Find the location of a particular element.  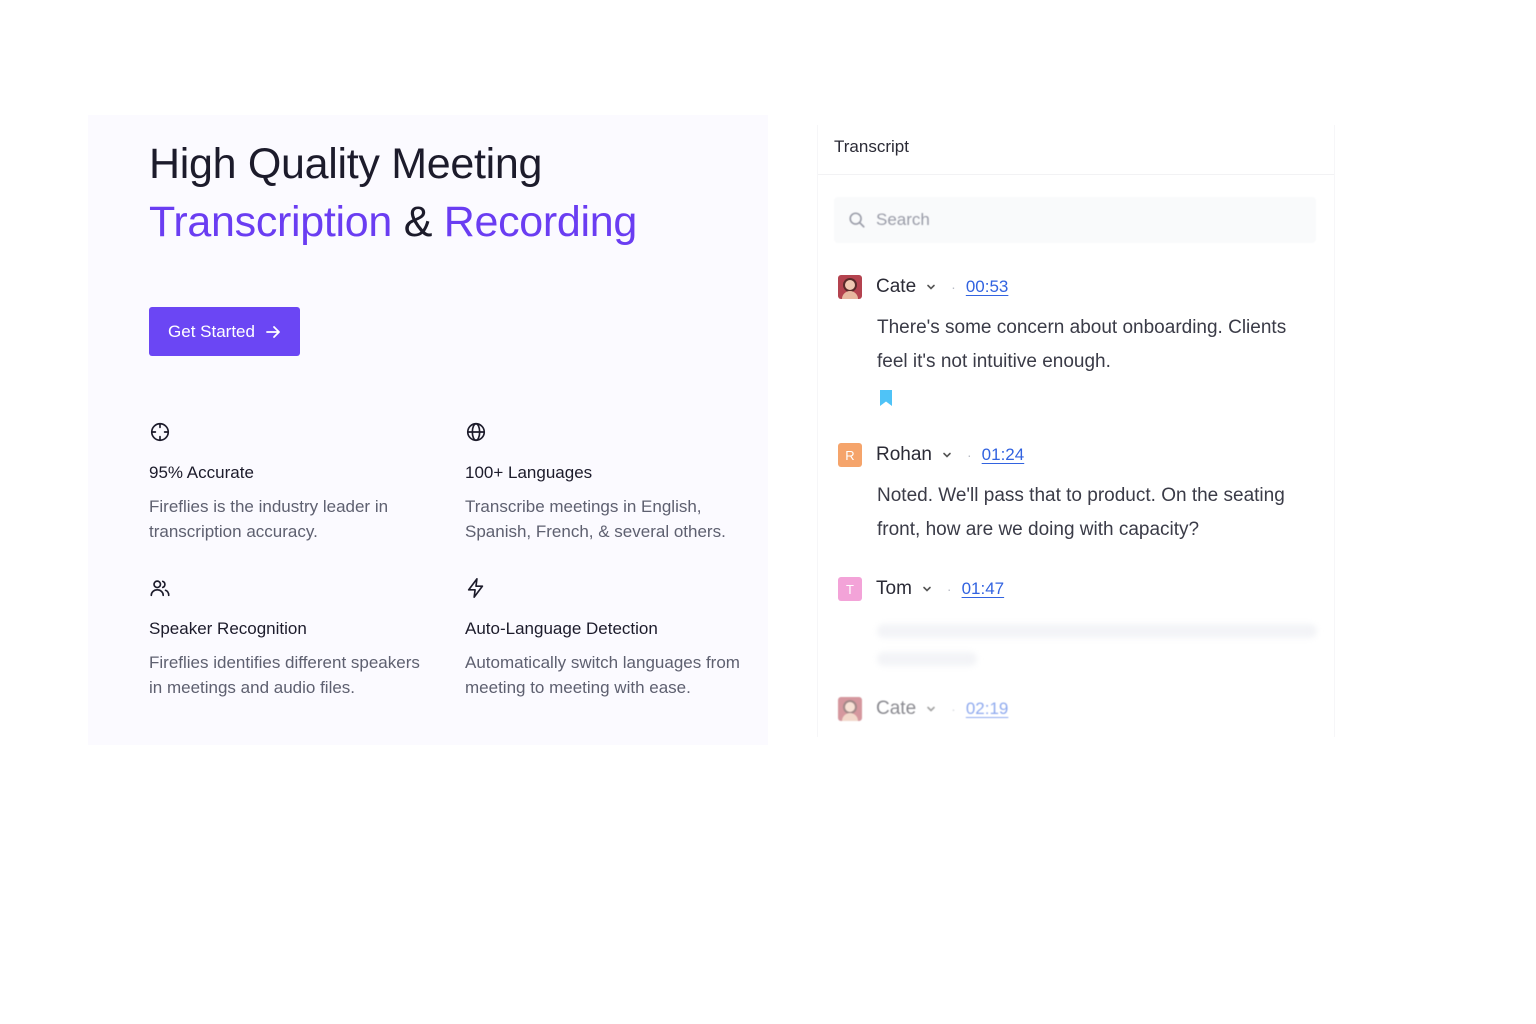

transcript-header: Transcript is located at coordinates (1076, 150).